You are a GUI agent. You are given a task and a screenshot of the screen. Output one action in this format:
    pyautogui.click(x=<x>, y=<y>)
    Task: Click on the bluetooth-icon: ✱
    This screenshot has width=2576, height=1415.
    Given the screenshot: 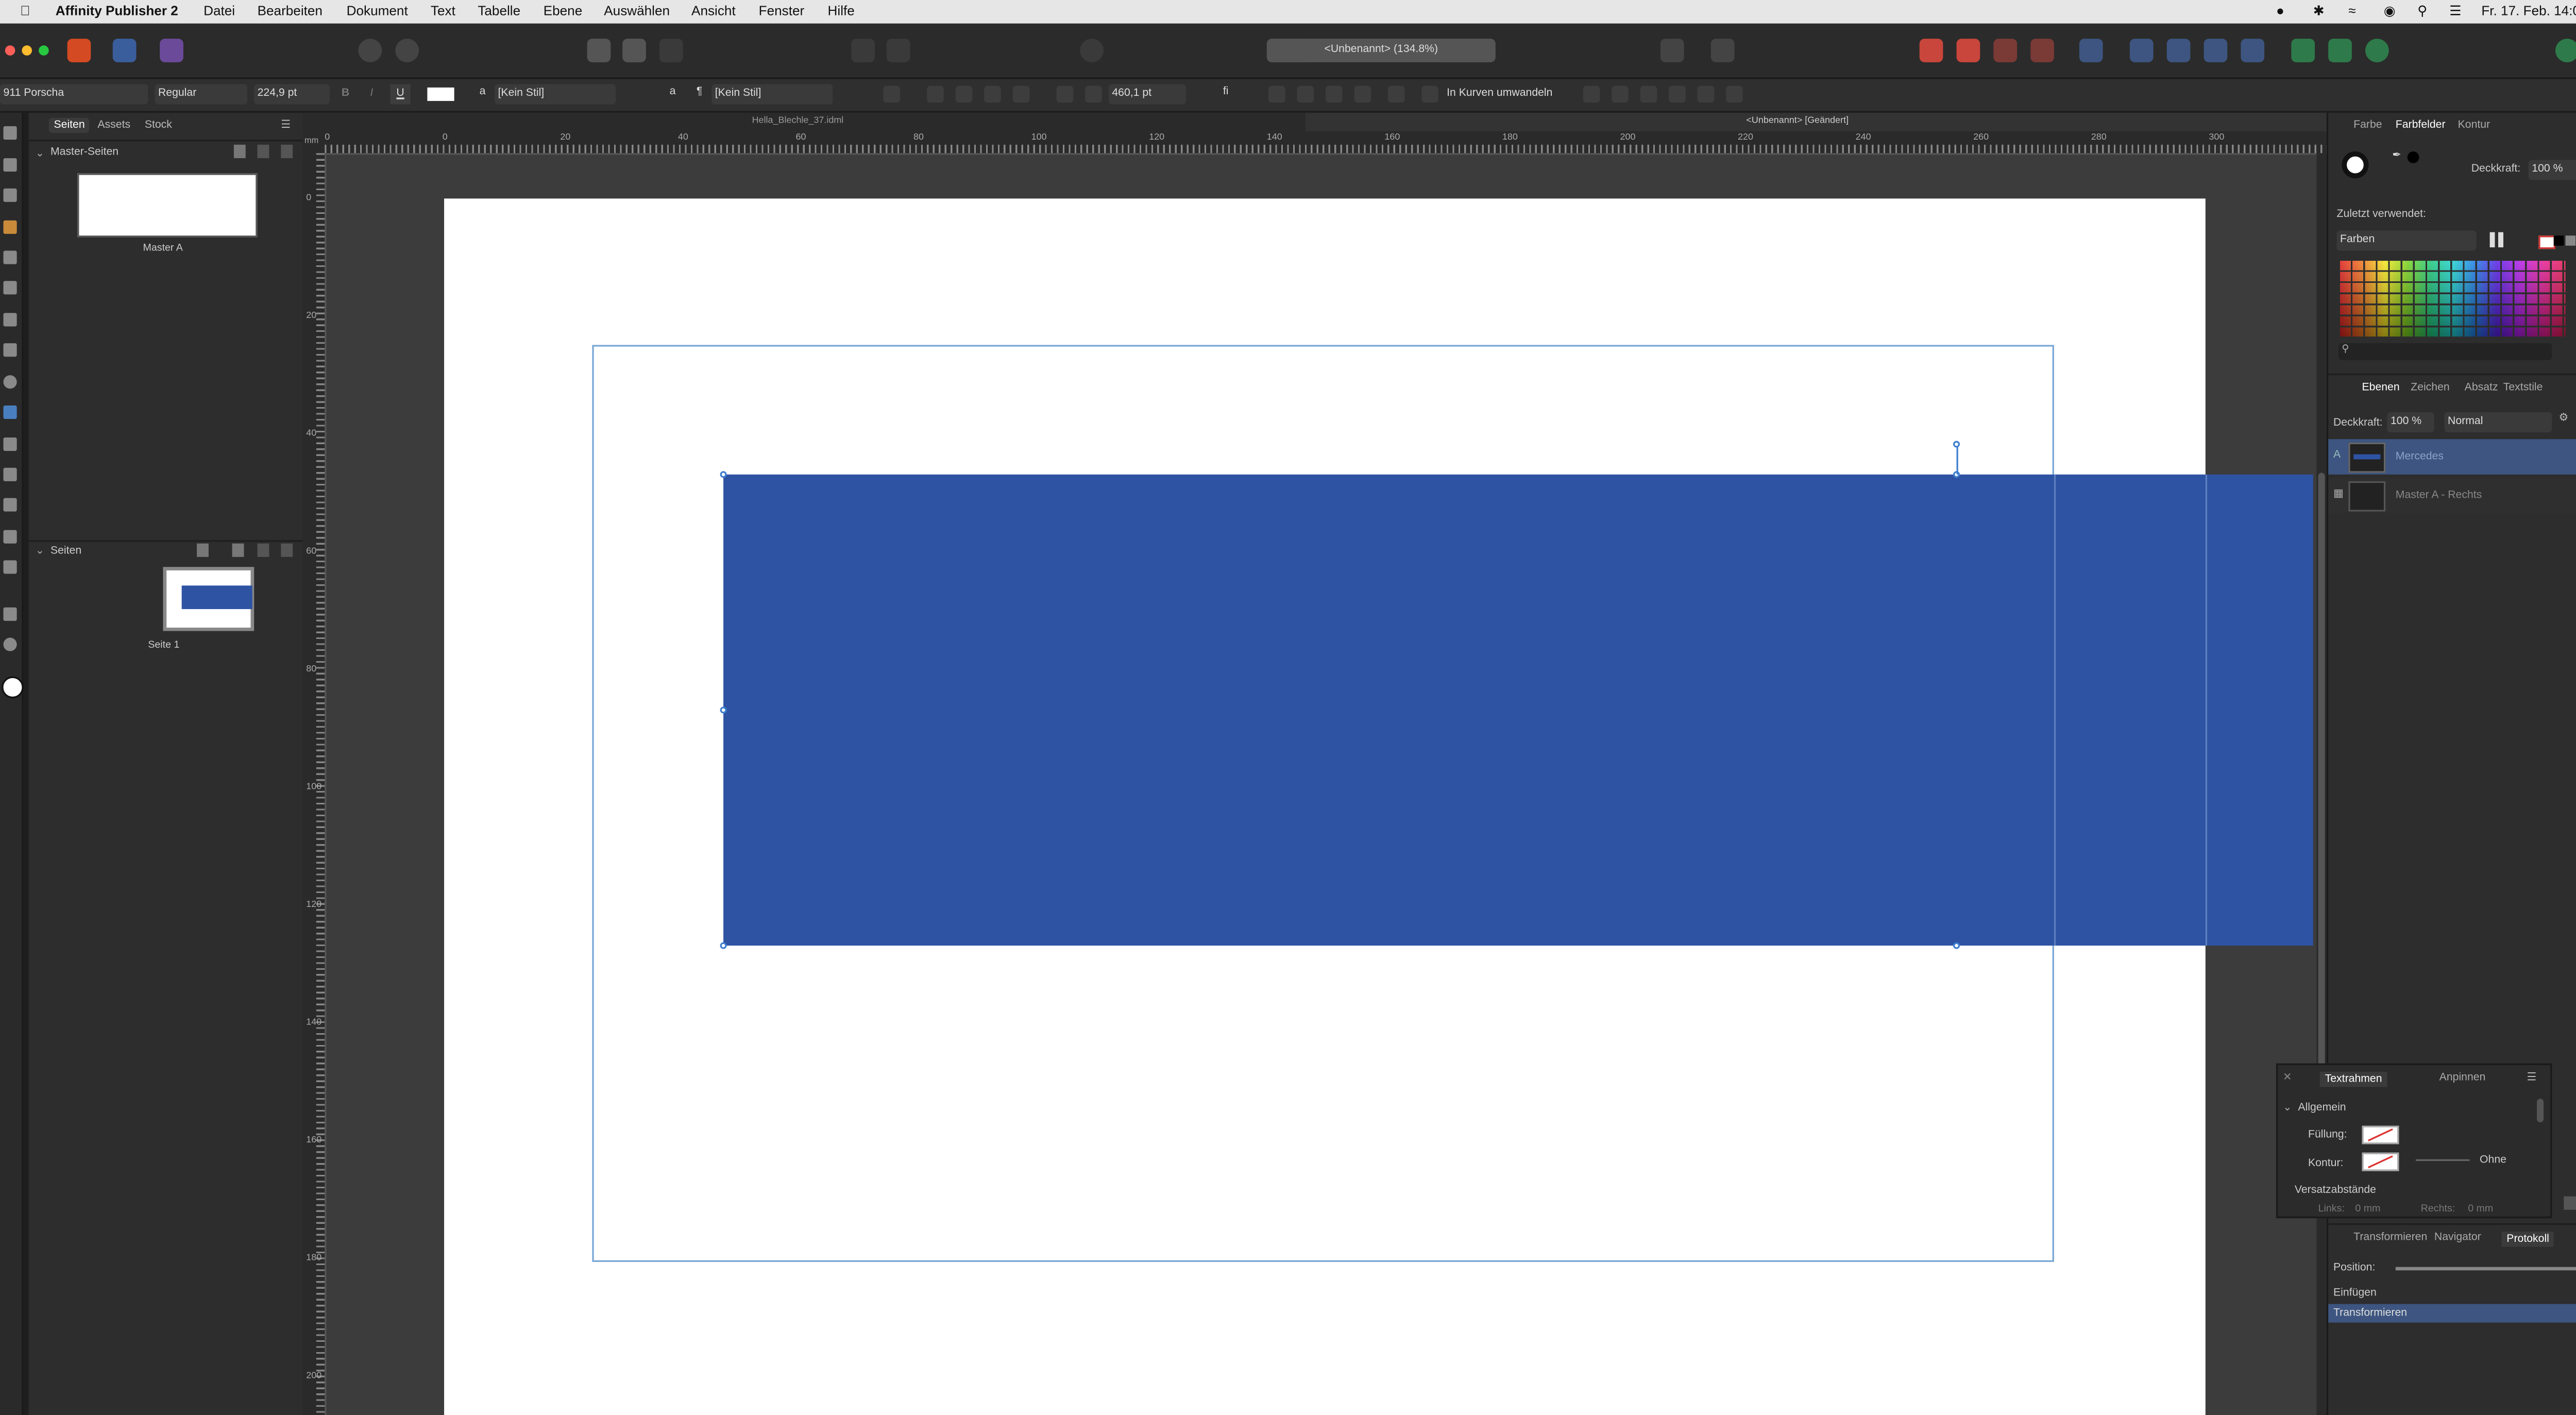 What is the action you would take?
    pyautogui.click(x=2319, y=11)
    